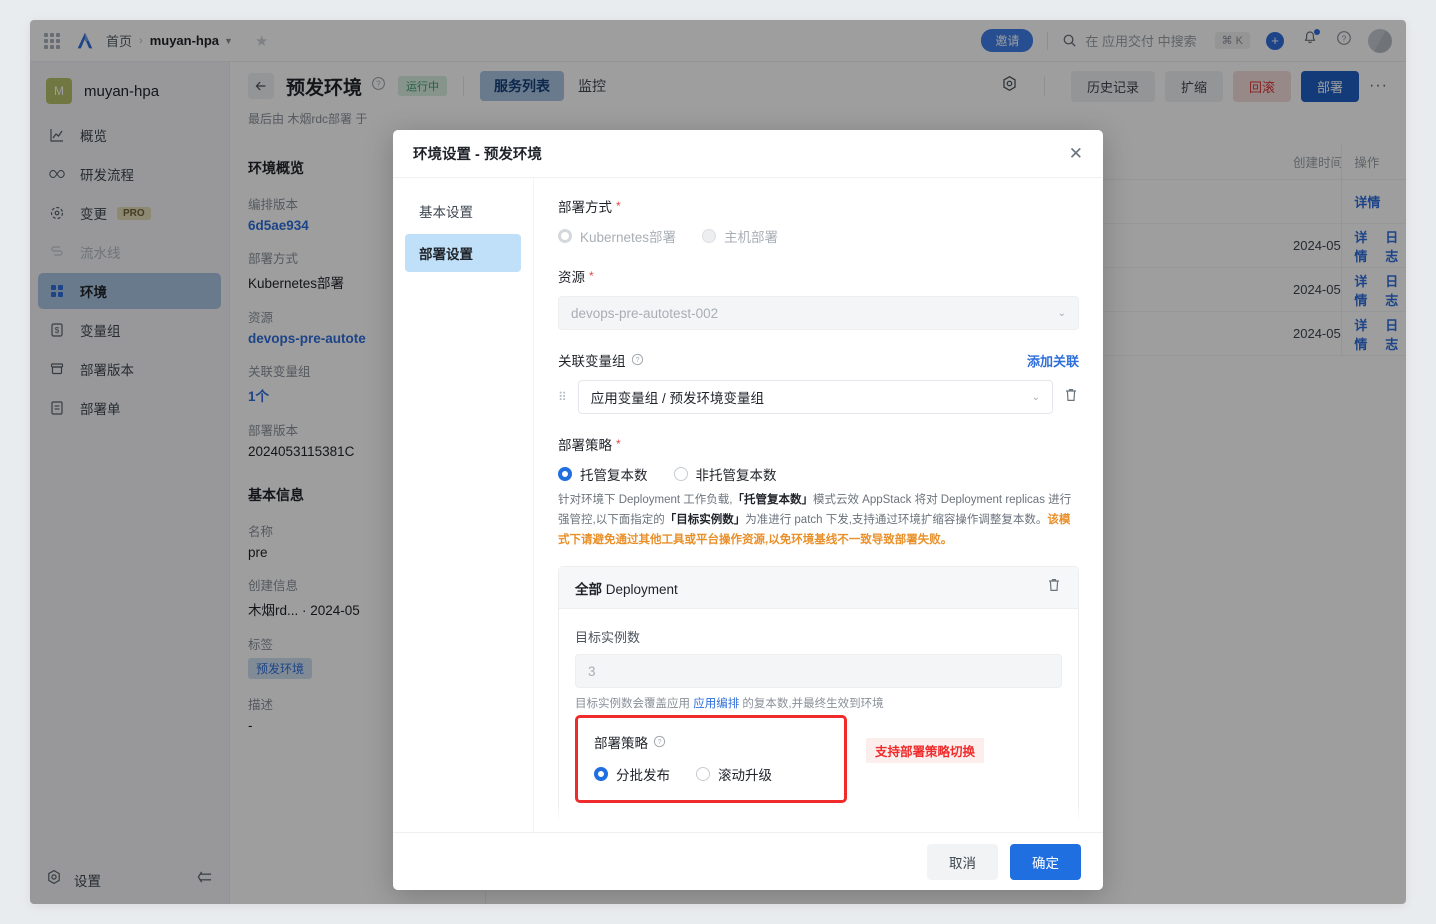 The image size is (1436, 924). Describe the element at coordinates (614, 475) in the screenshot. I see `radio-label: 托管复本数` at that location.